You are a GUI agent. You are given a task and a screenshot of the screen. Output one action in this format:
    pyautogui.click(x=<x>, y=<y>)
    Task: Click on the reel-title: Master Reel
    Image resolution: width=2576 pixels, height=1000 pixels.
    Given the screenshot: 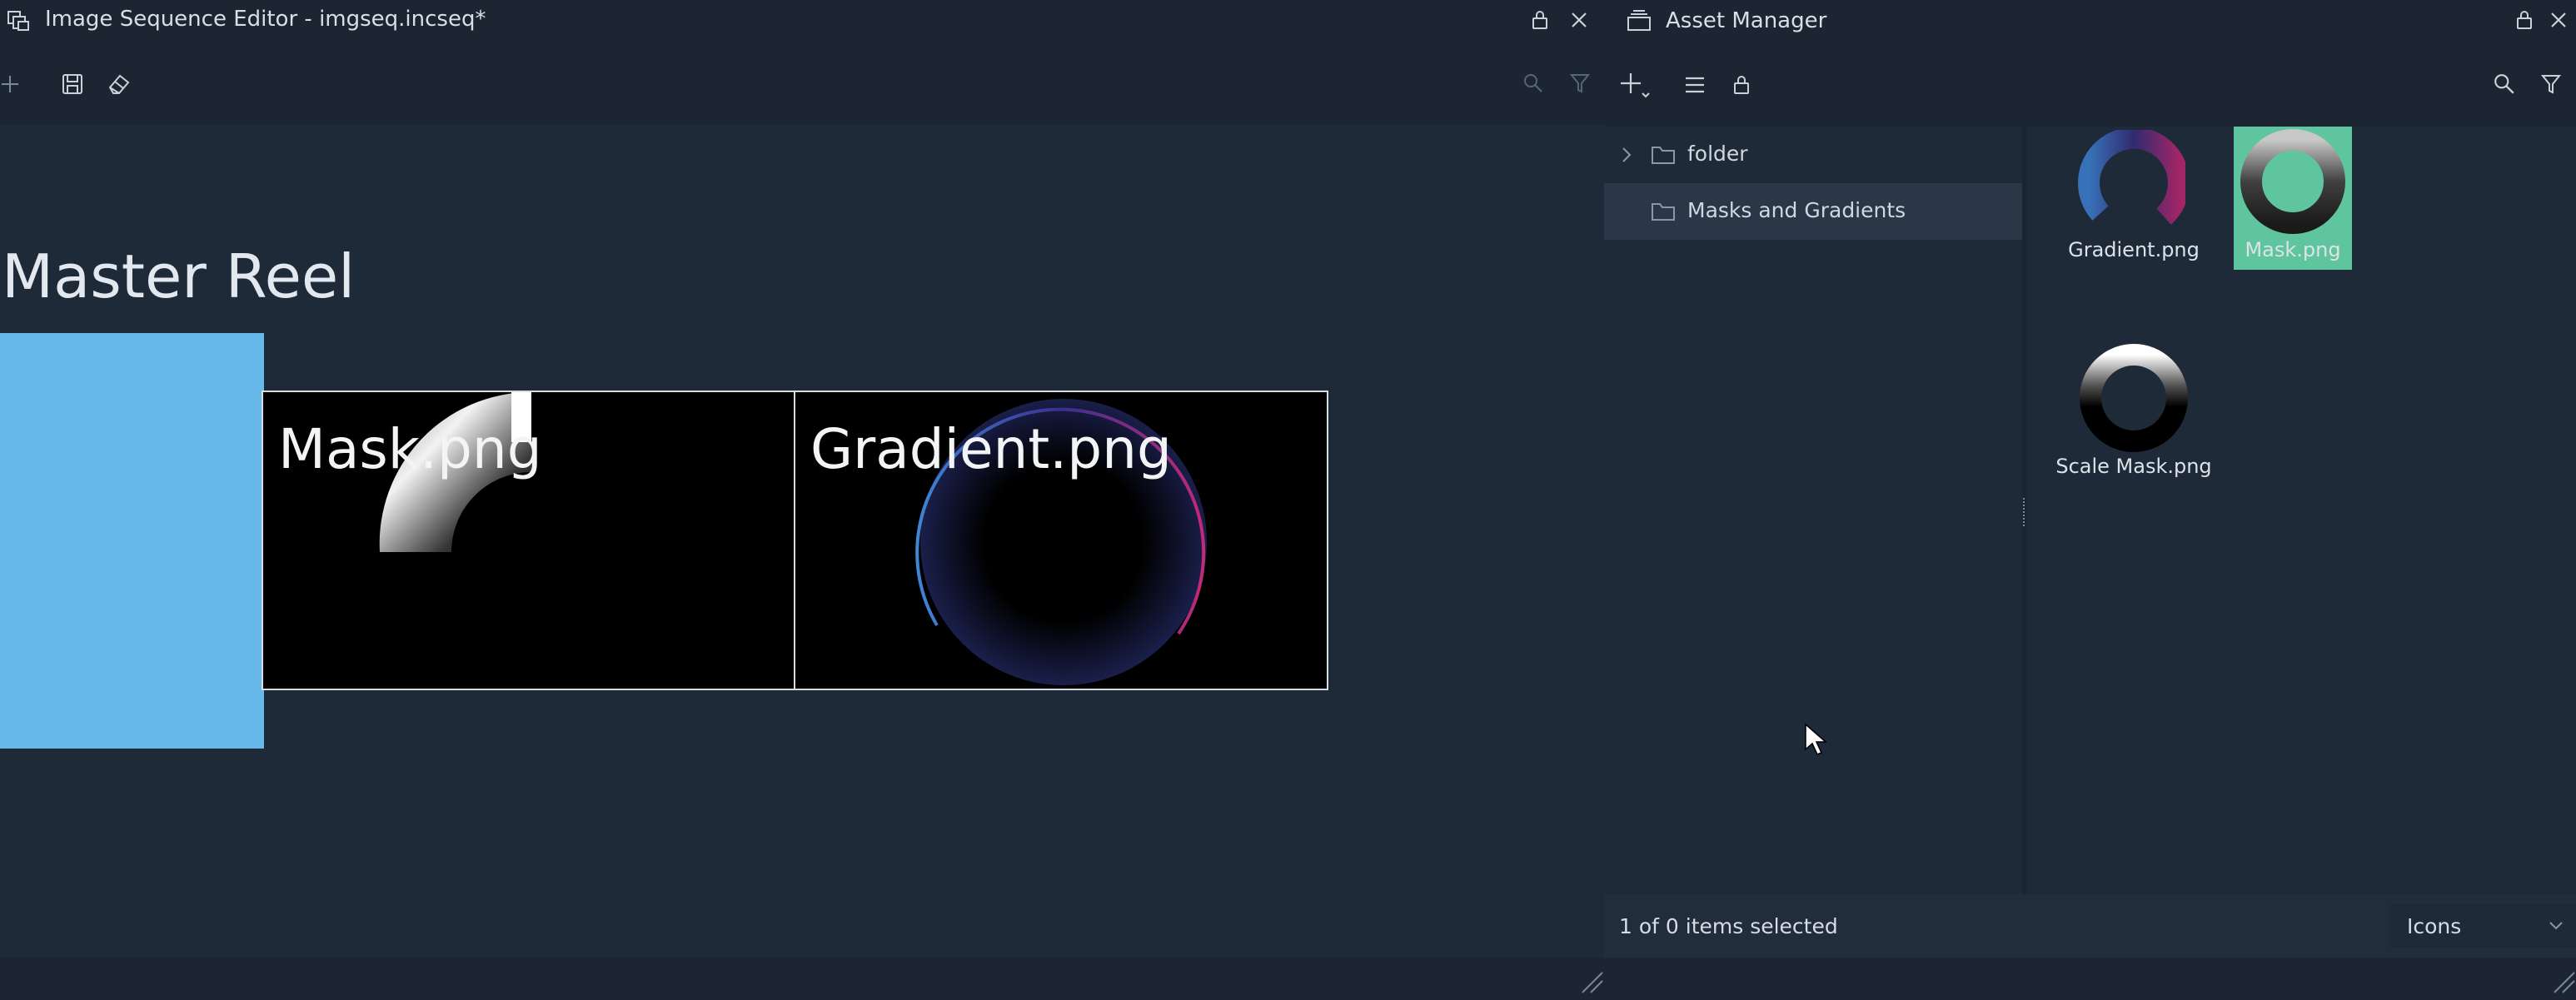 What is the action you would take?
    pyautogui.click(x=179, y=276)
    